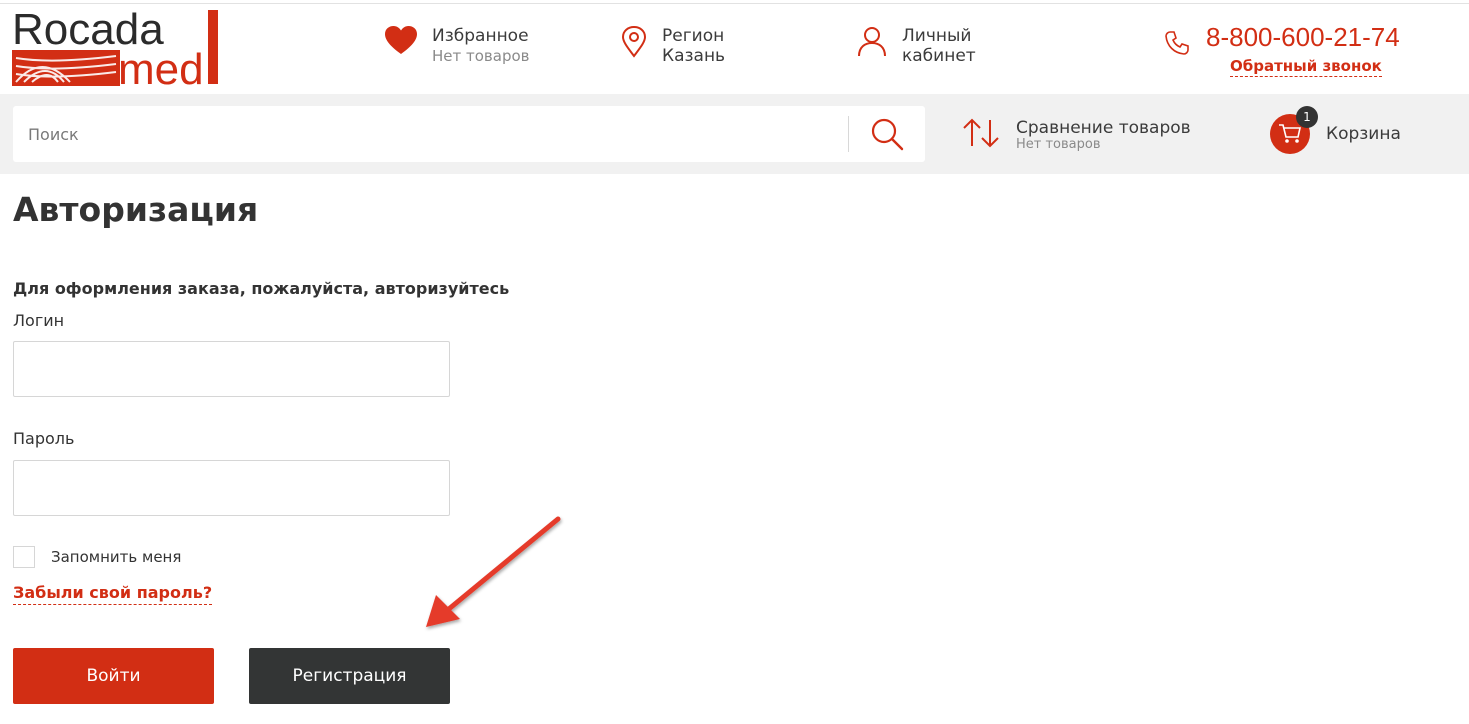 This screenshot has height=724, width=1469. I want to click on search-box, so click(469, 134).